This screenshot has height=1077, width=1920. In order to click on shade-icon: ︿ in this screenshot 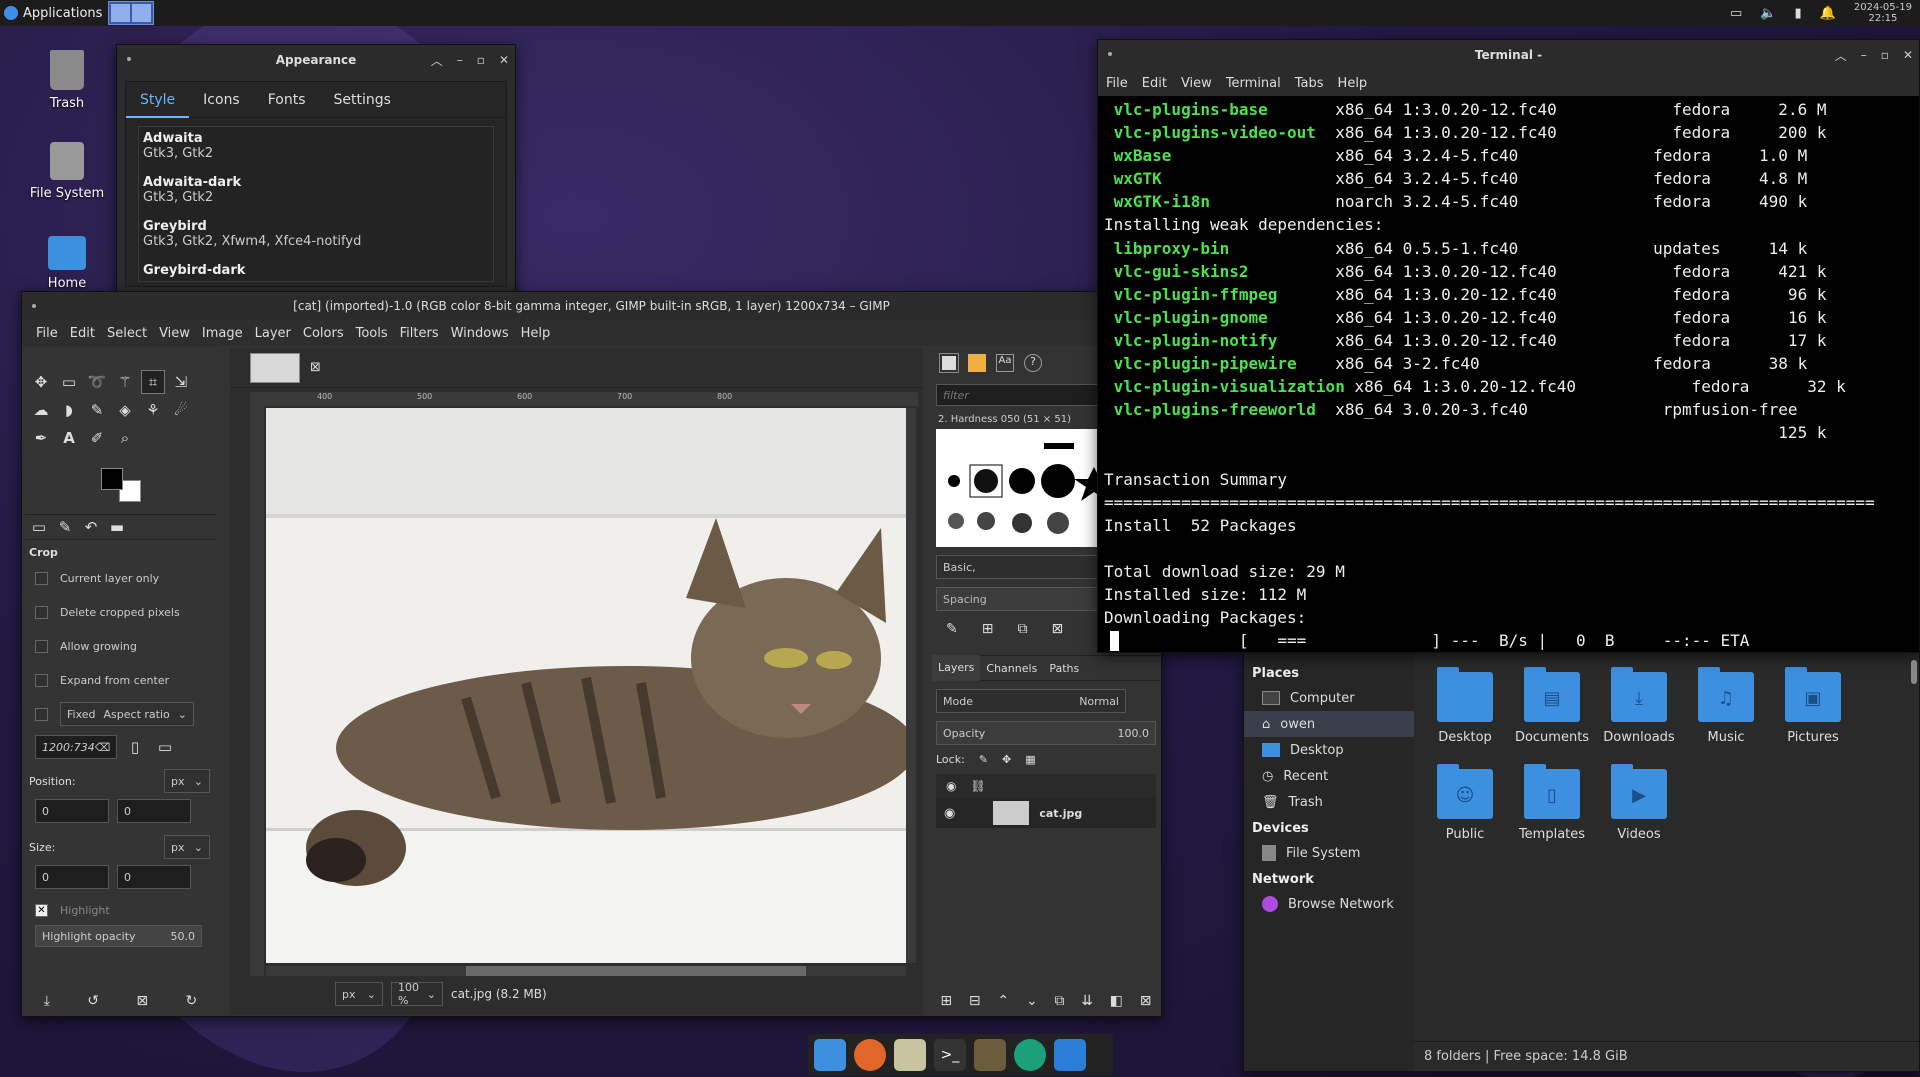, I will do `click(437, 60)`.